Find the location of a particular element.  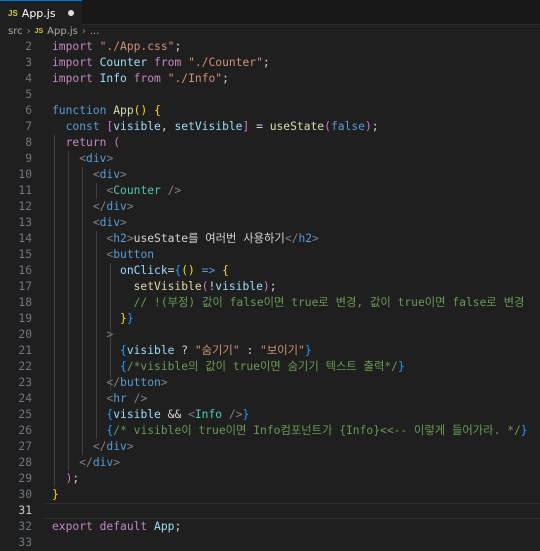

code-line: 13 <div> is located at coordinates (270, 223).